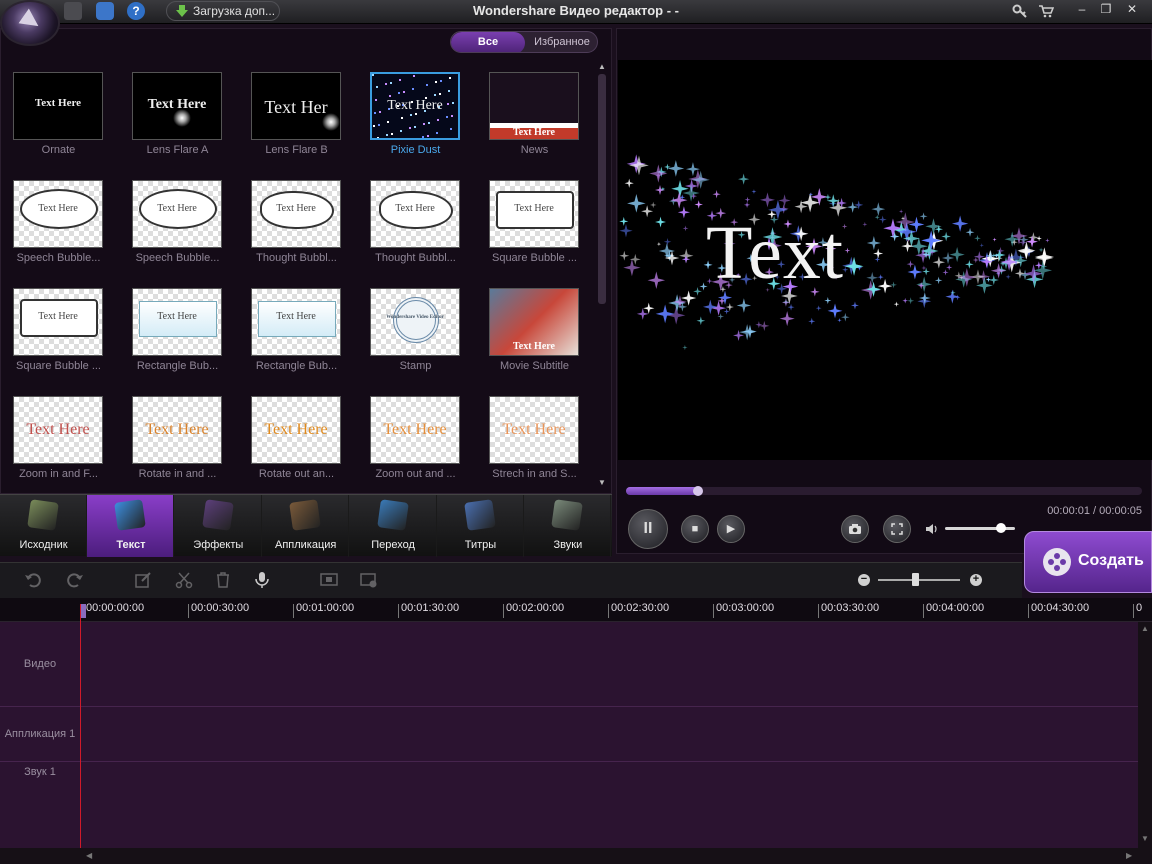  I want to click on timeline-horizontal-scrollbar: ◀ ▶, so click(576, 856).